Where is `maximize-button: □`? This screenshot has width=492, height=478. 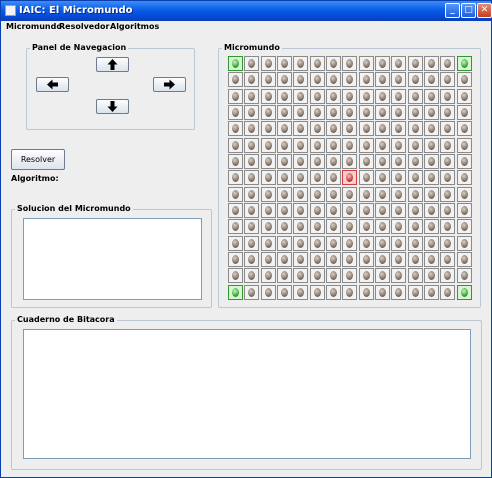
maximize-button: □ is located at coordinates (468, 10).